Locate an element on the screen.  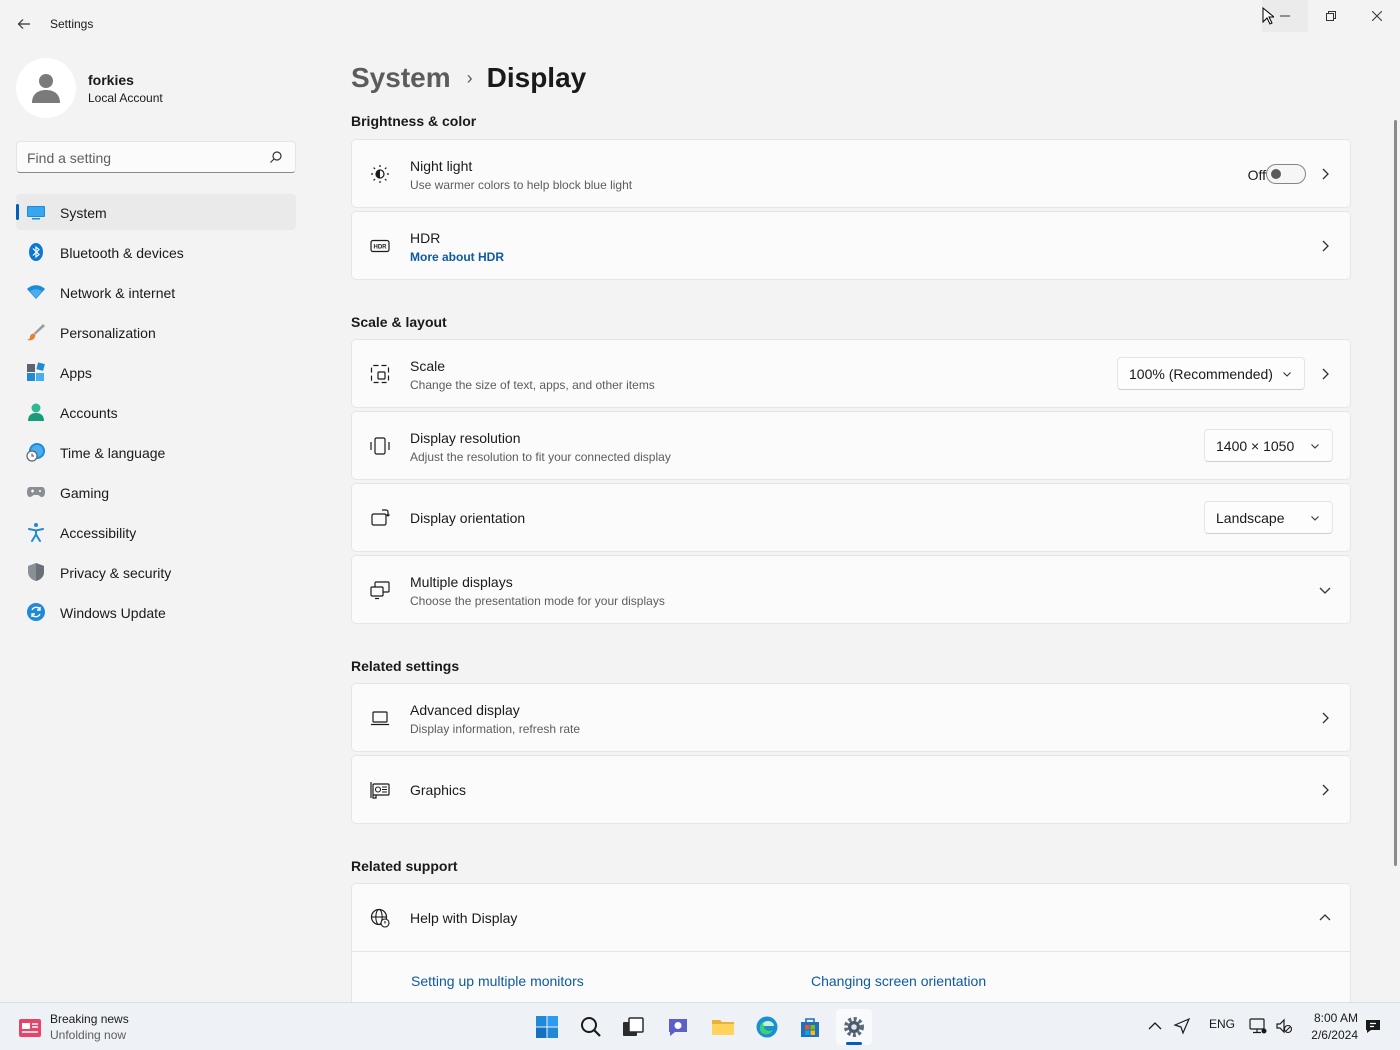
hdr-more-link: More about HDR is located at coordinates (457, 257).